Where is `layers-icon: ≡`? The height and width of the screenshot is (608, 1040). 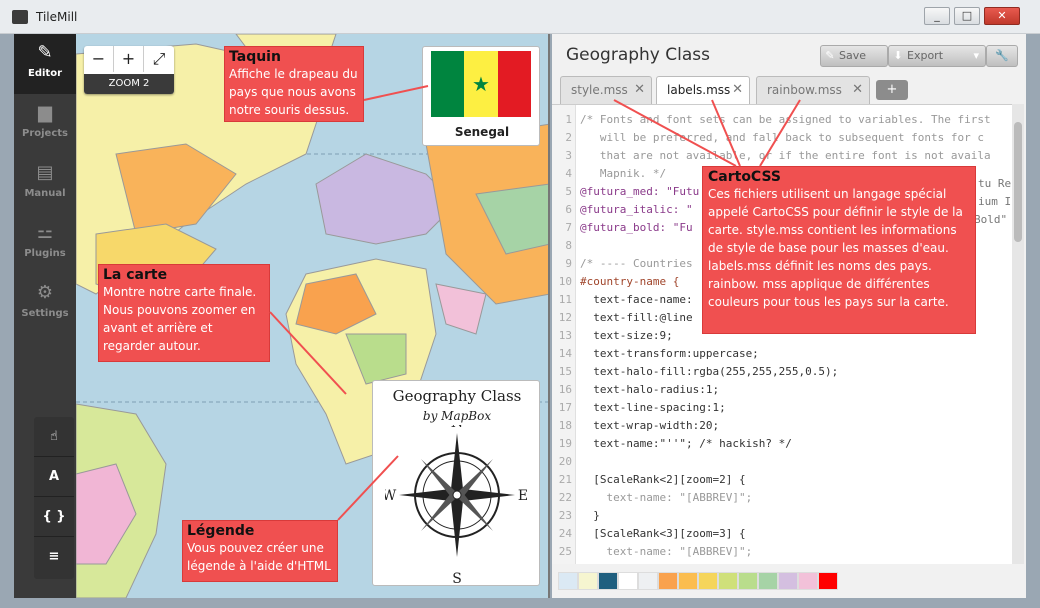
layers-icon: ≡ is located at coordinates (54, 557).